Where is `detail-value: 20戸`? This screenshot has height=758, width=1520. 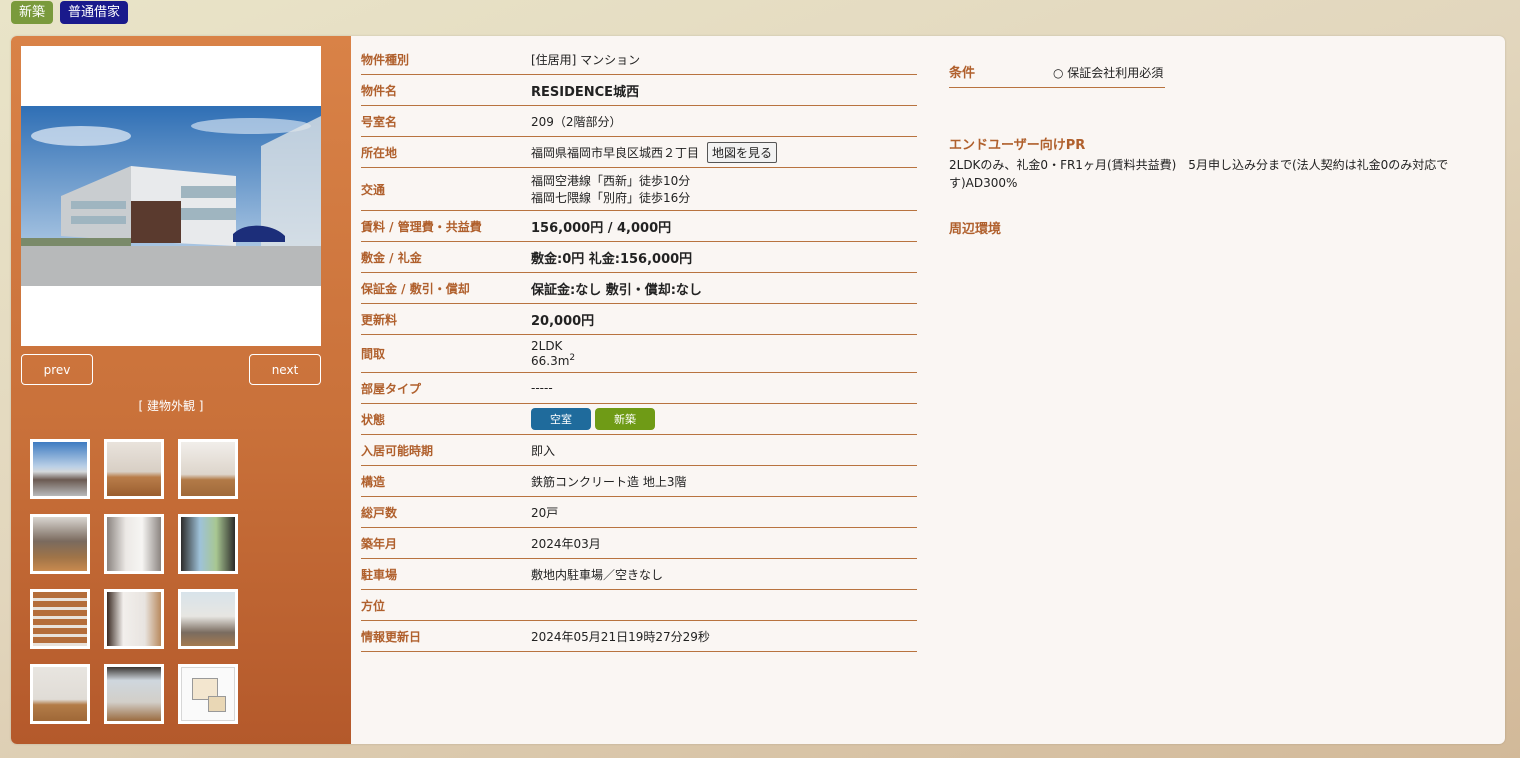 detail-value: 20戸 is located at coordinates (545, 512).